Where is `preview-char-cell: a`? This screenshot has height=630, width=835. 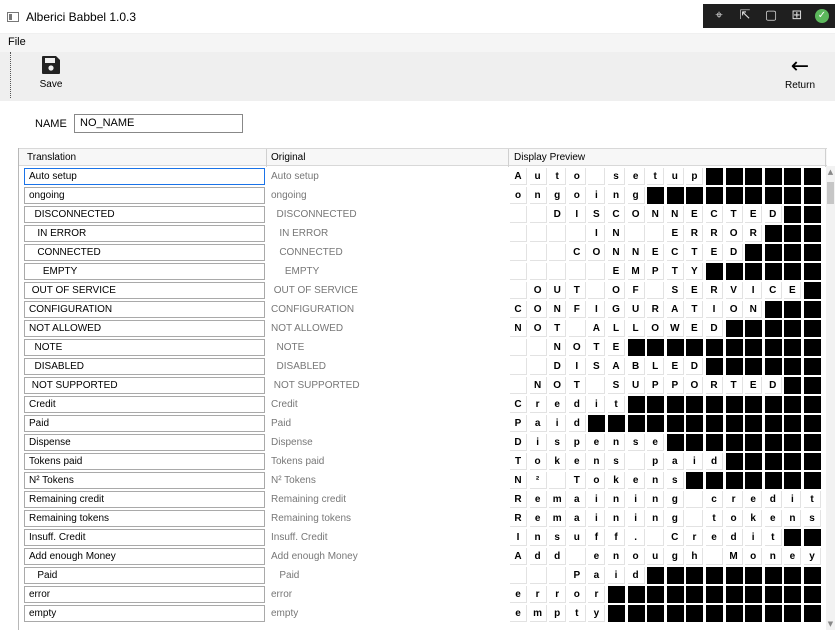
preview-char-cell: a is located at coordinates (675, 461).